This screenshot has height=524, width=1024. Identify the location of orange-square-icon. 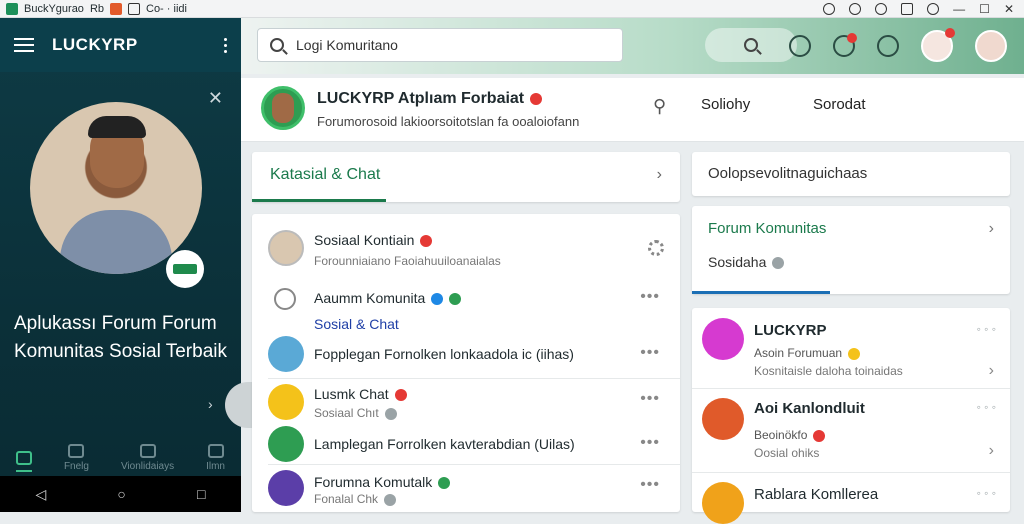
(116, 8).